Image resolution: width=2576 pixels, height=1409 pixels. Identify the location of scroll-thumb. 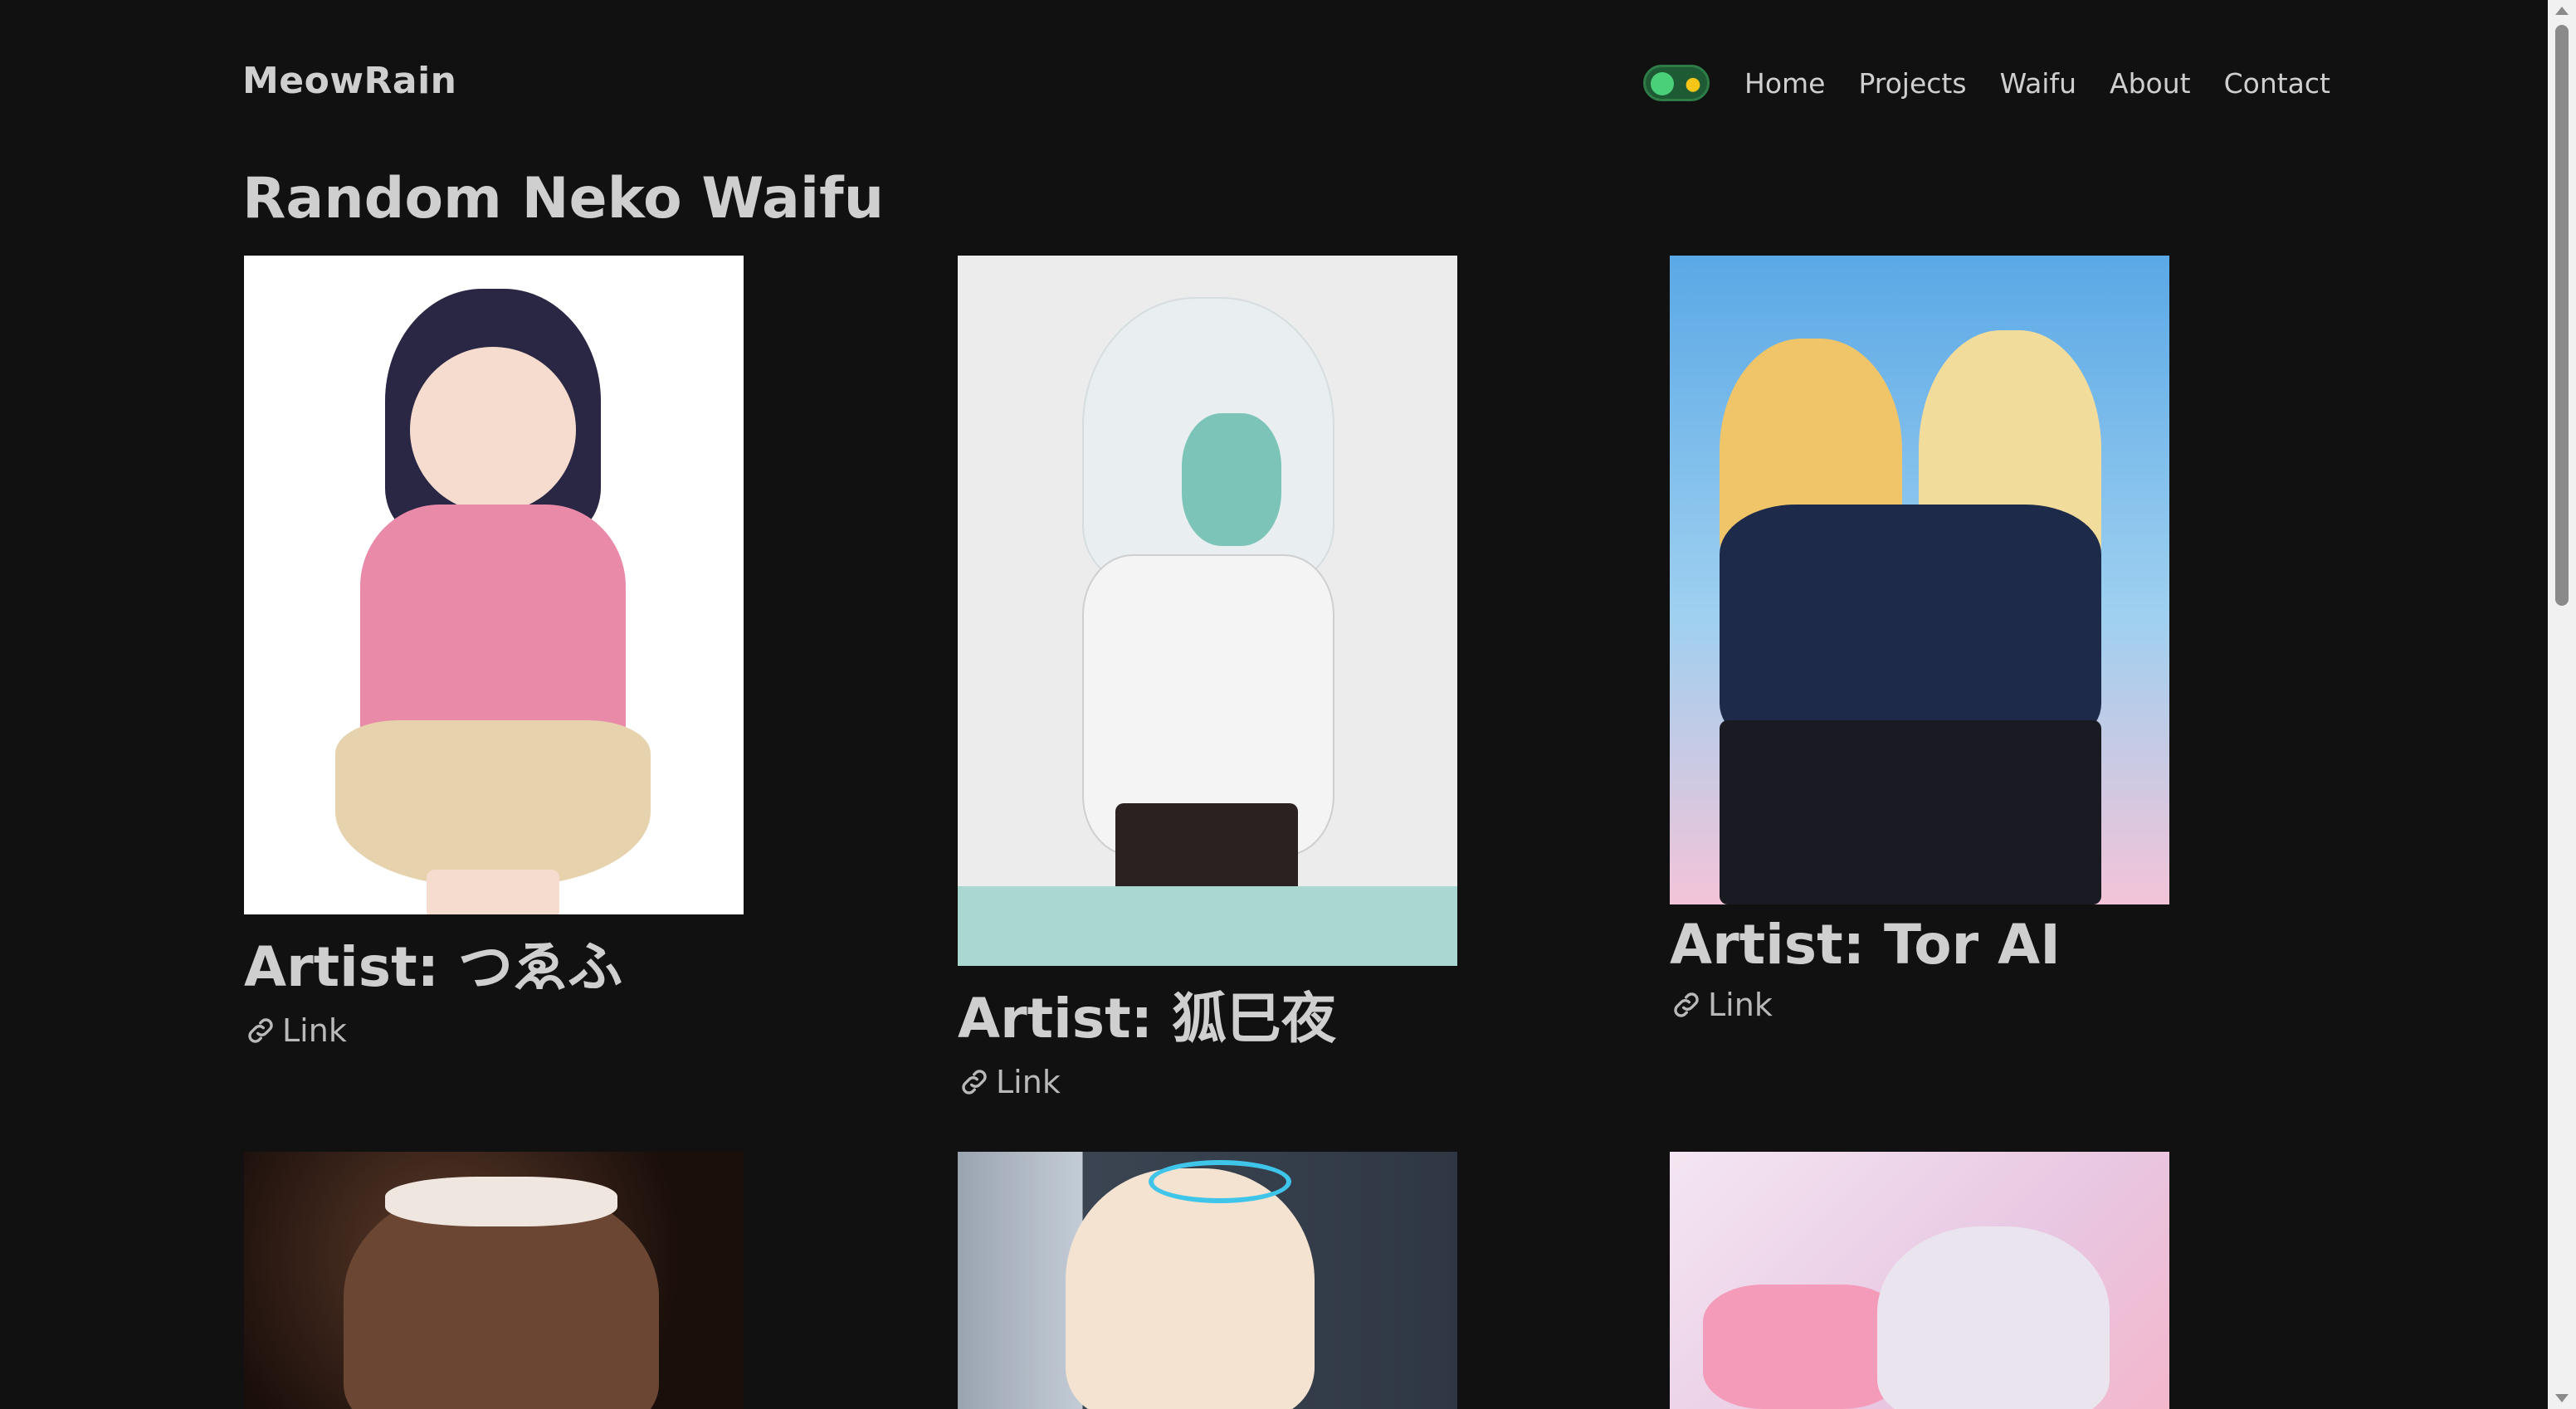
(2562, 315).